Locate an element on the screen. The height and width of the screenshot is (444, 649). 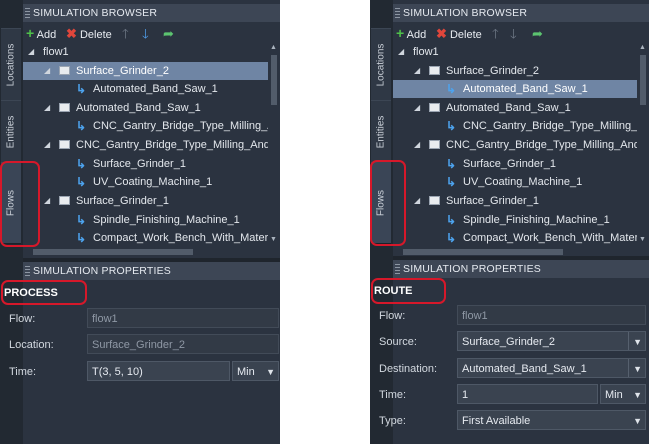
highlight-box-route-title is located at coordinates (408, 291).